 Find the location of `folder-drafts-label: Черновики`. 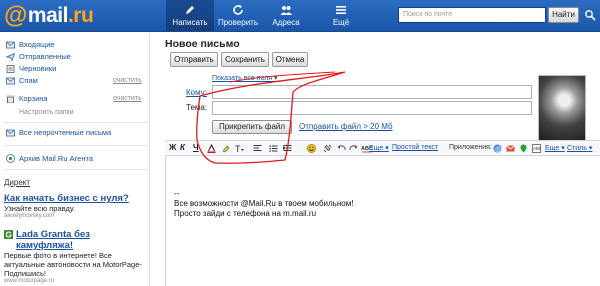

folder-drafts-label: Черновики is located at coordinates (38, 68).